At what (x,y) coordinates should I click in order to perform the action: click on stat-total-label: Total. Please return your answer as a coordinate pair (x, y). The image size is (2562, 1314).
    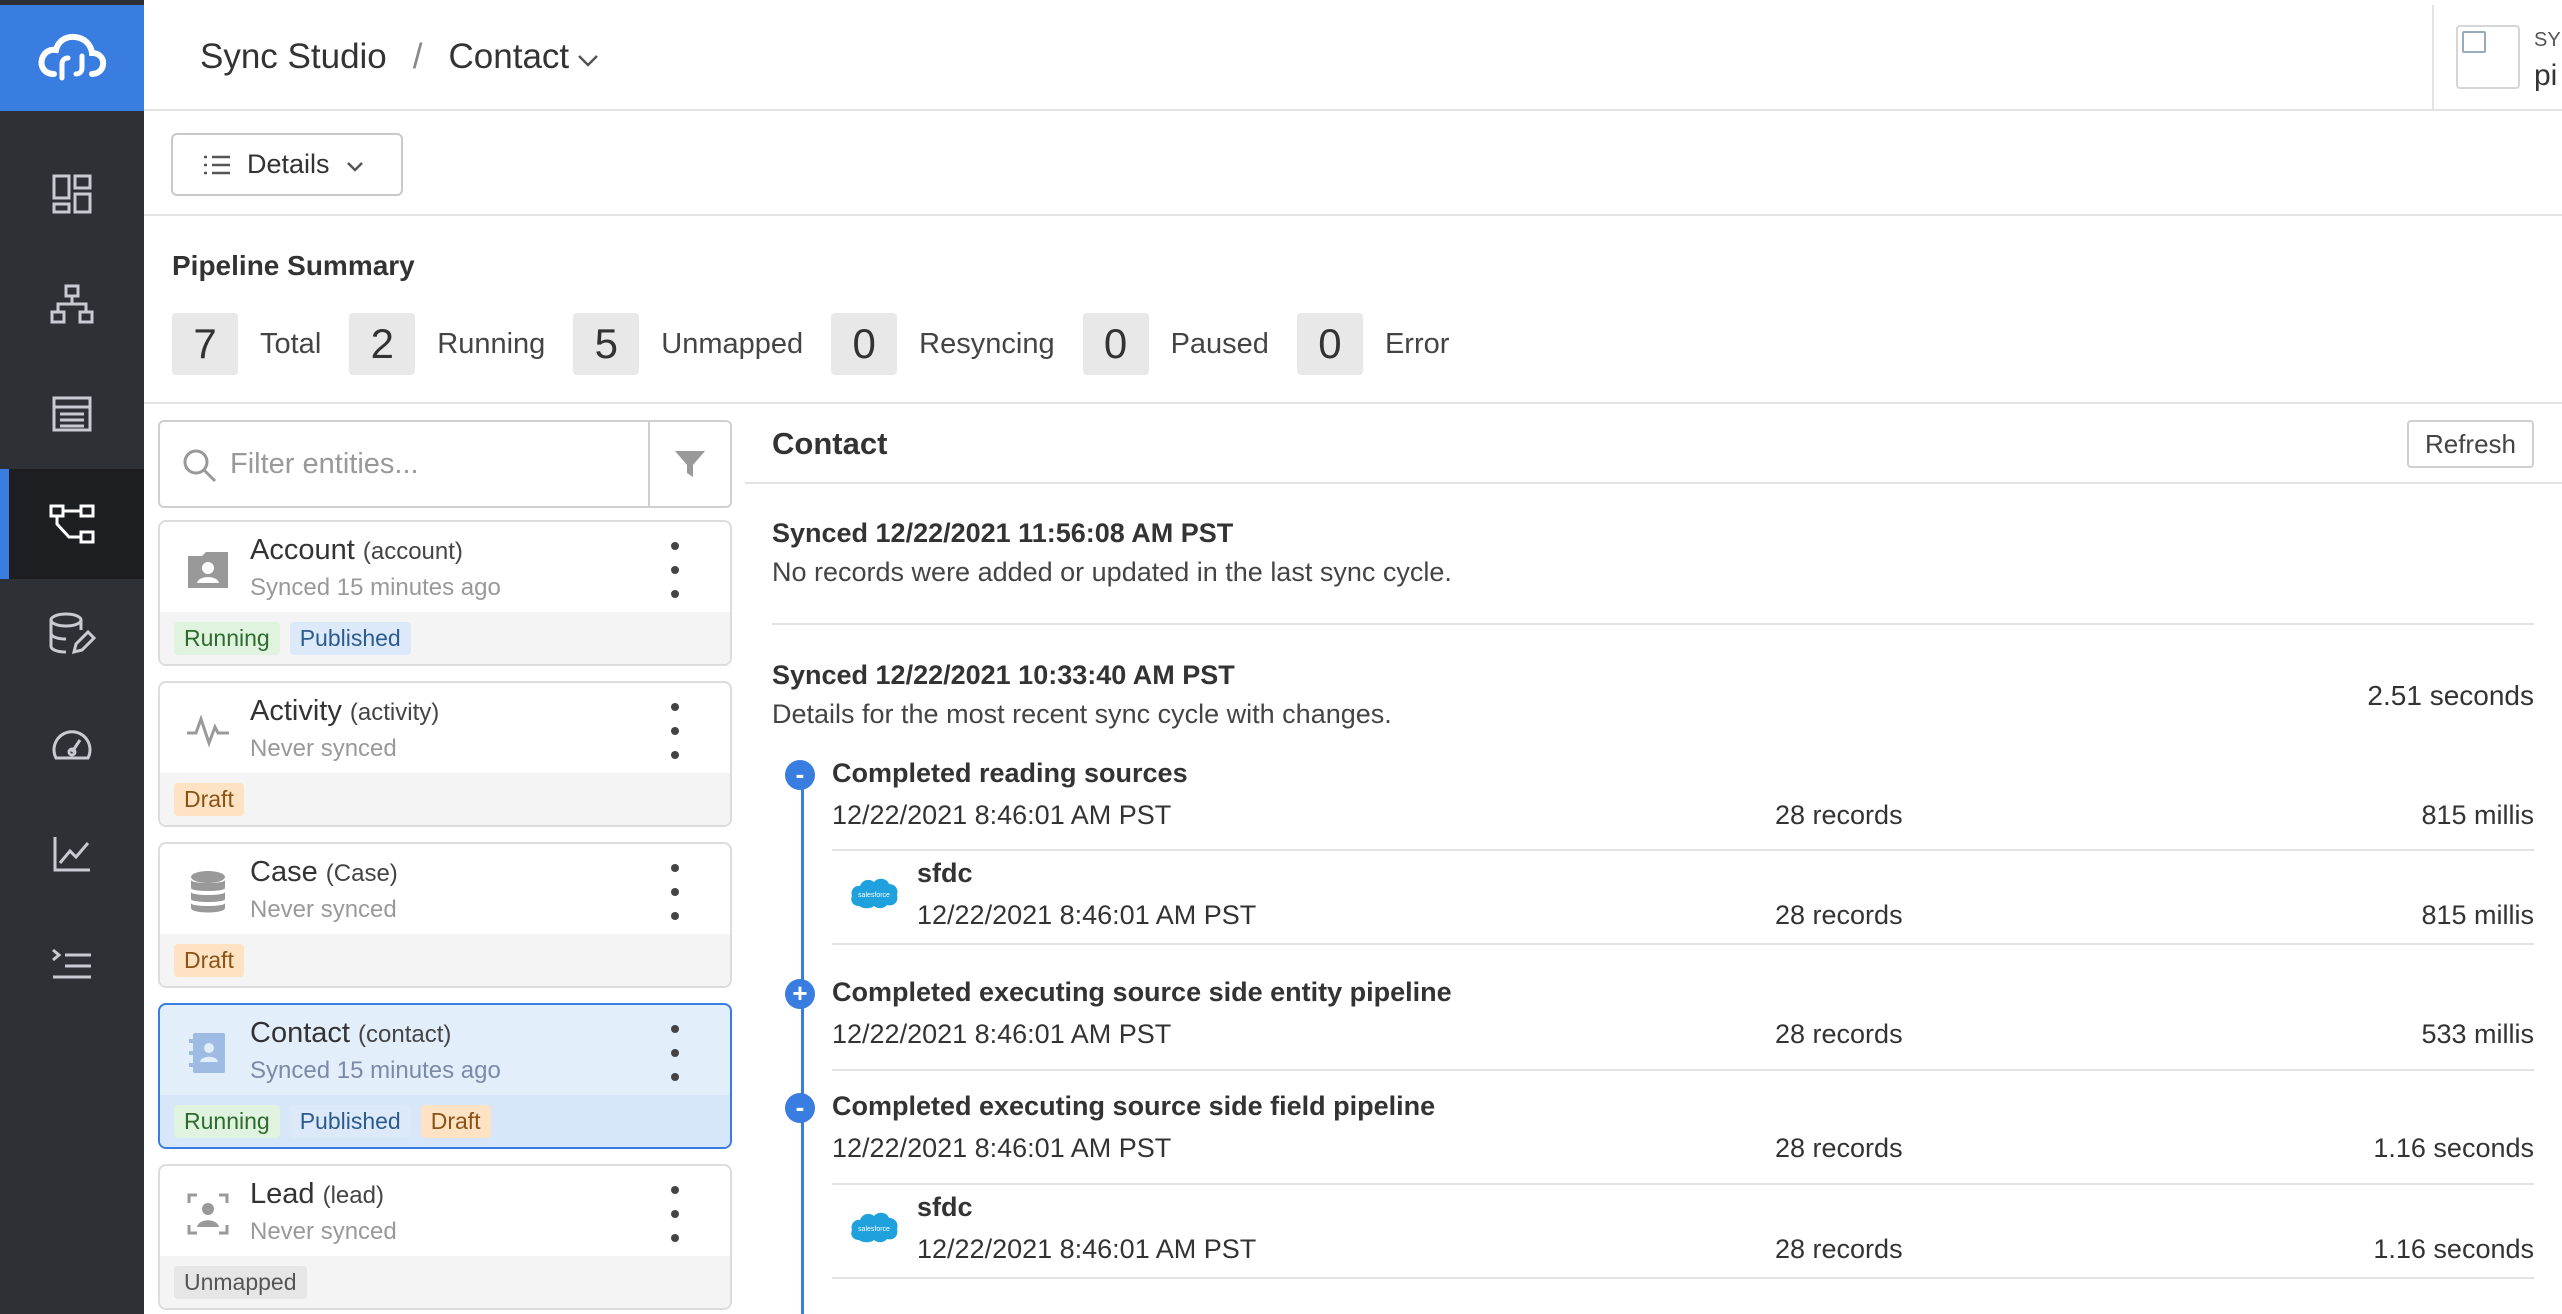
    Looking at the image, I should click on (291, 343).